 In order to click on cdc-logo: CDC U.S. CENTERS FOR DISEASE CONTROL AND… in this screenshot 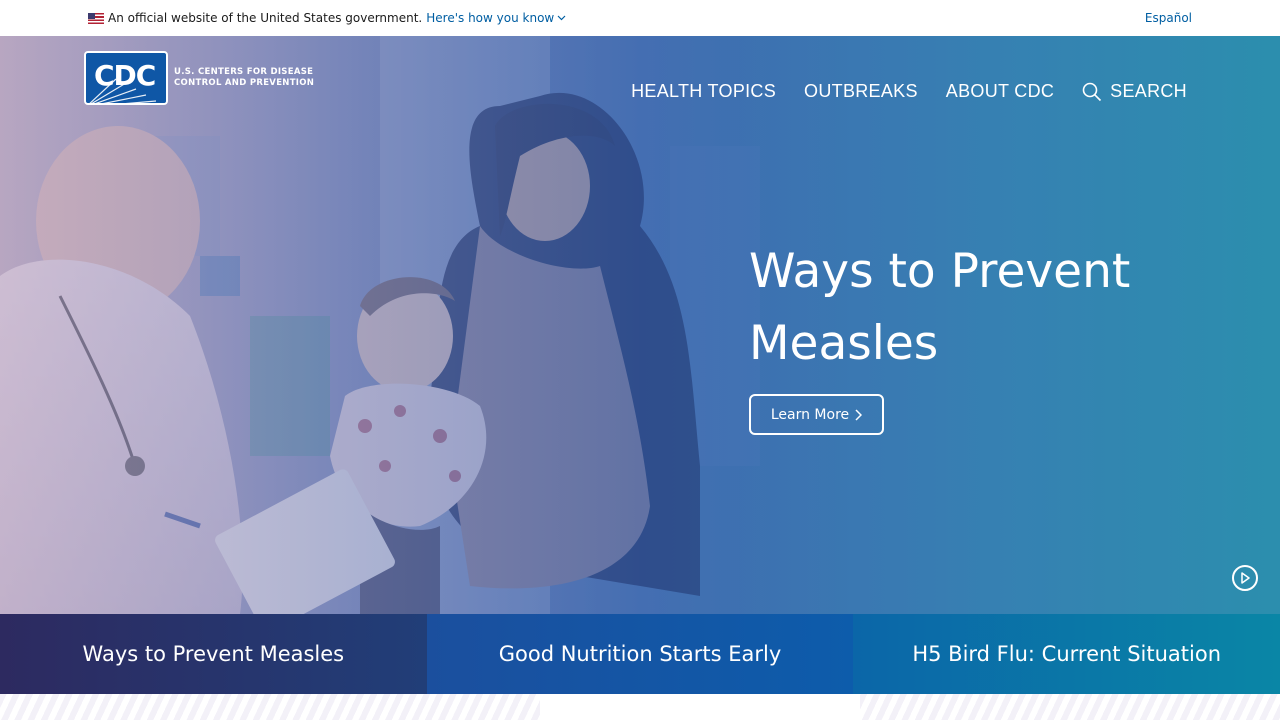, I will do `click(199, 78)`.